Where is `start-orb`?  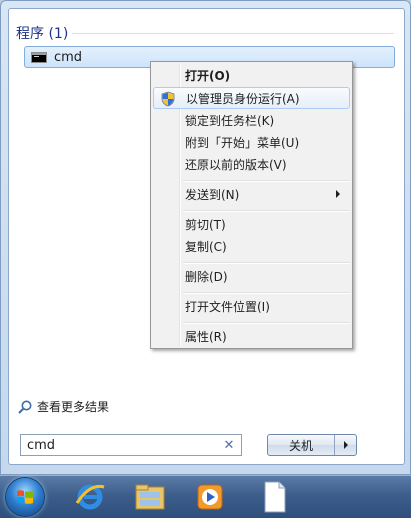
start-orb is located at coordinates (25, 497).